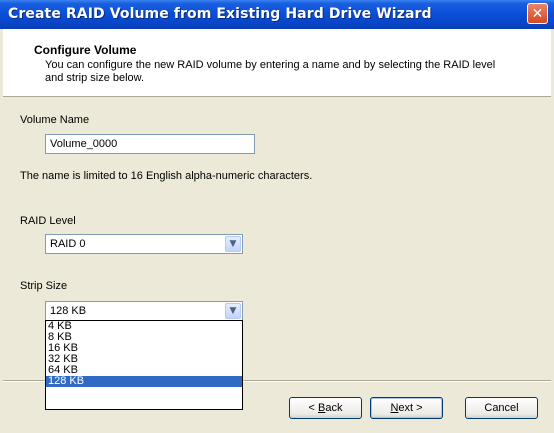 The image size is (554, 433). What do you see at coordinates (313, 408) in the screenshot?
I see `back-prefix: <` at bounding box center [313, 408].